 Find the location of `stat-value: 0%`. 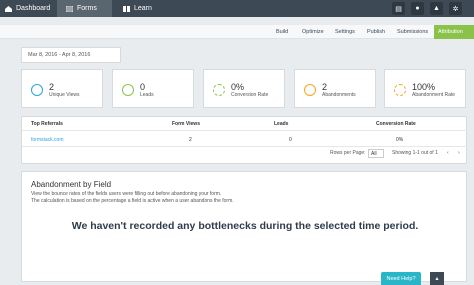

stat-value: 0% is located at coordinates (238, 87).